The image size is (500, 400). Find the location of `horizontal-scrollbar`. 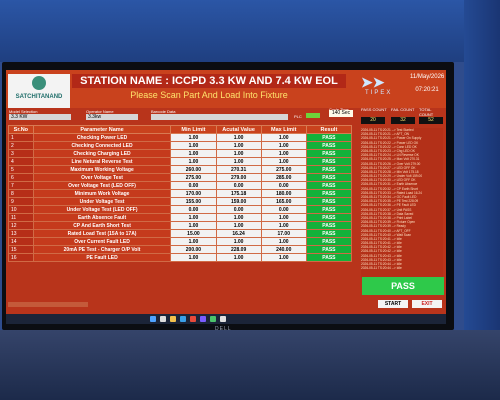

horizontal-scrollbar is located at coordinates (48, 304).